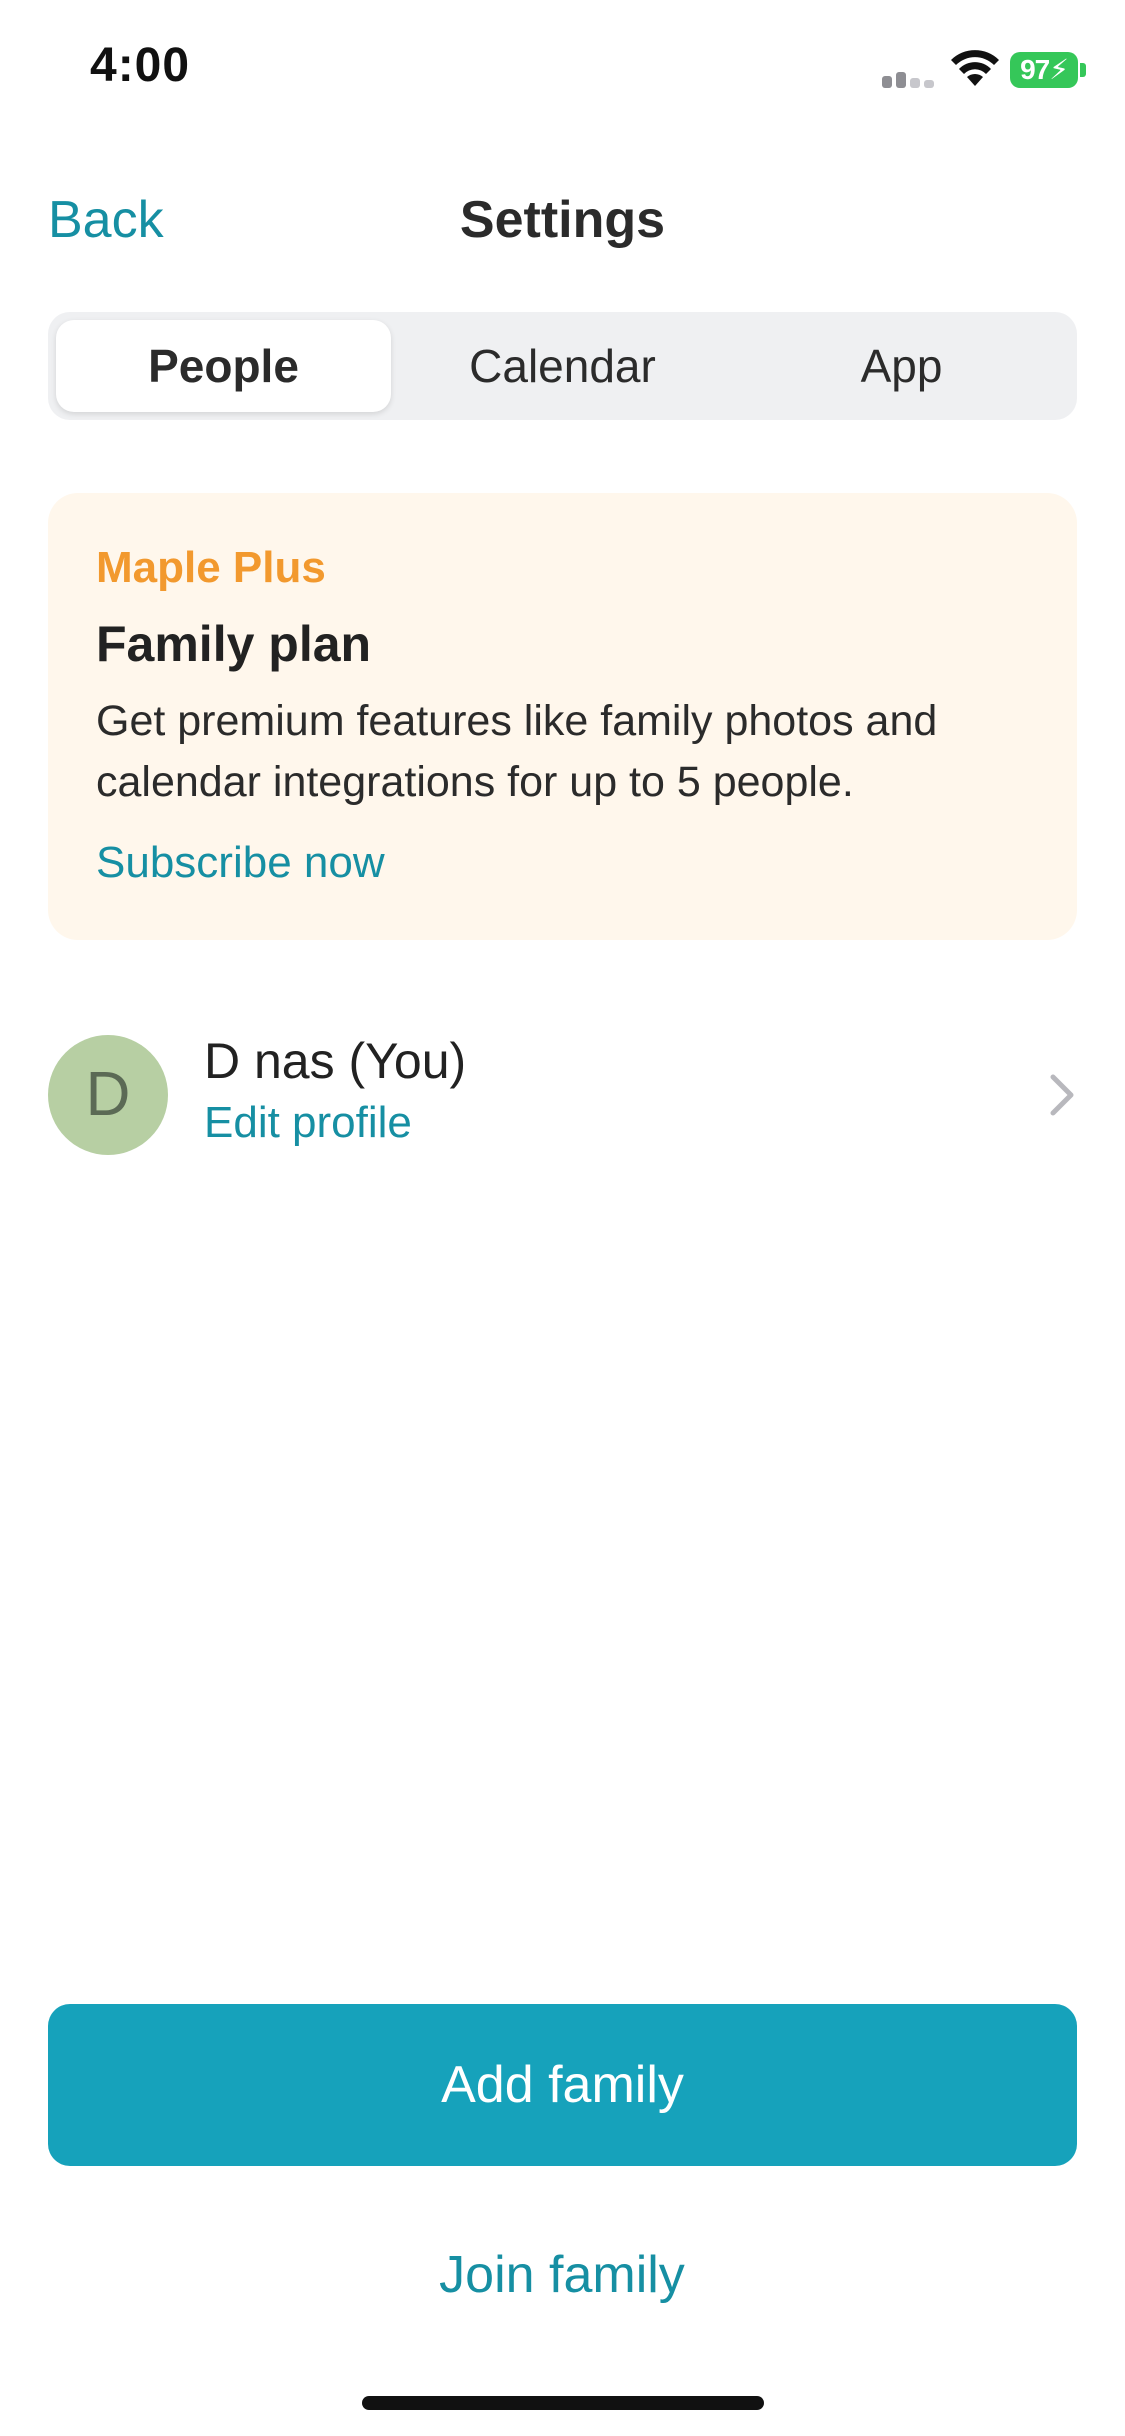 The image size is (1125, 2436). I want to click on status-bar: 4:00 97⚡, so click(562, 70).